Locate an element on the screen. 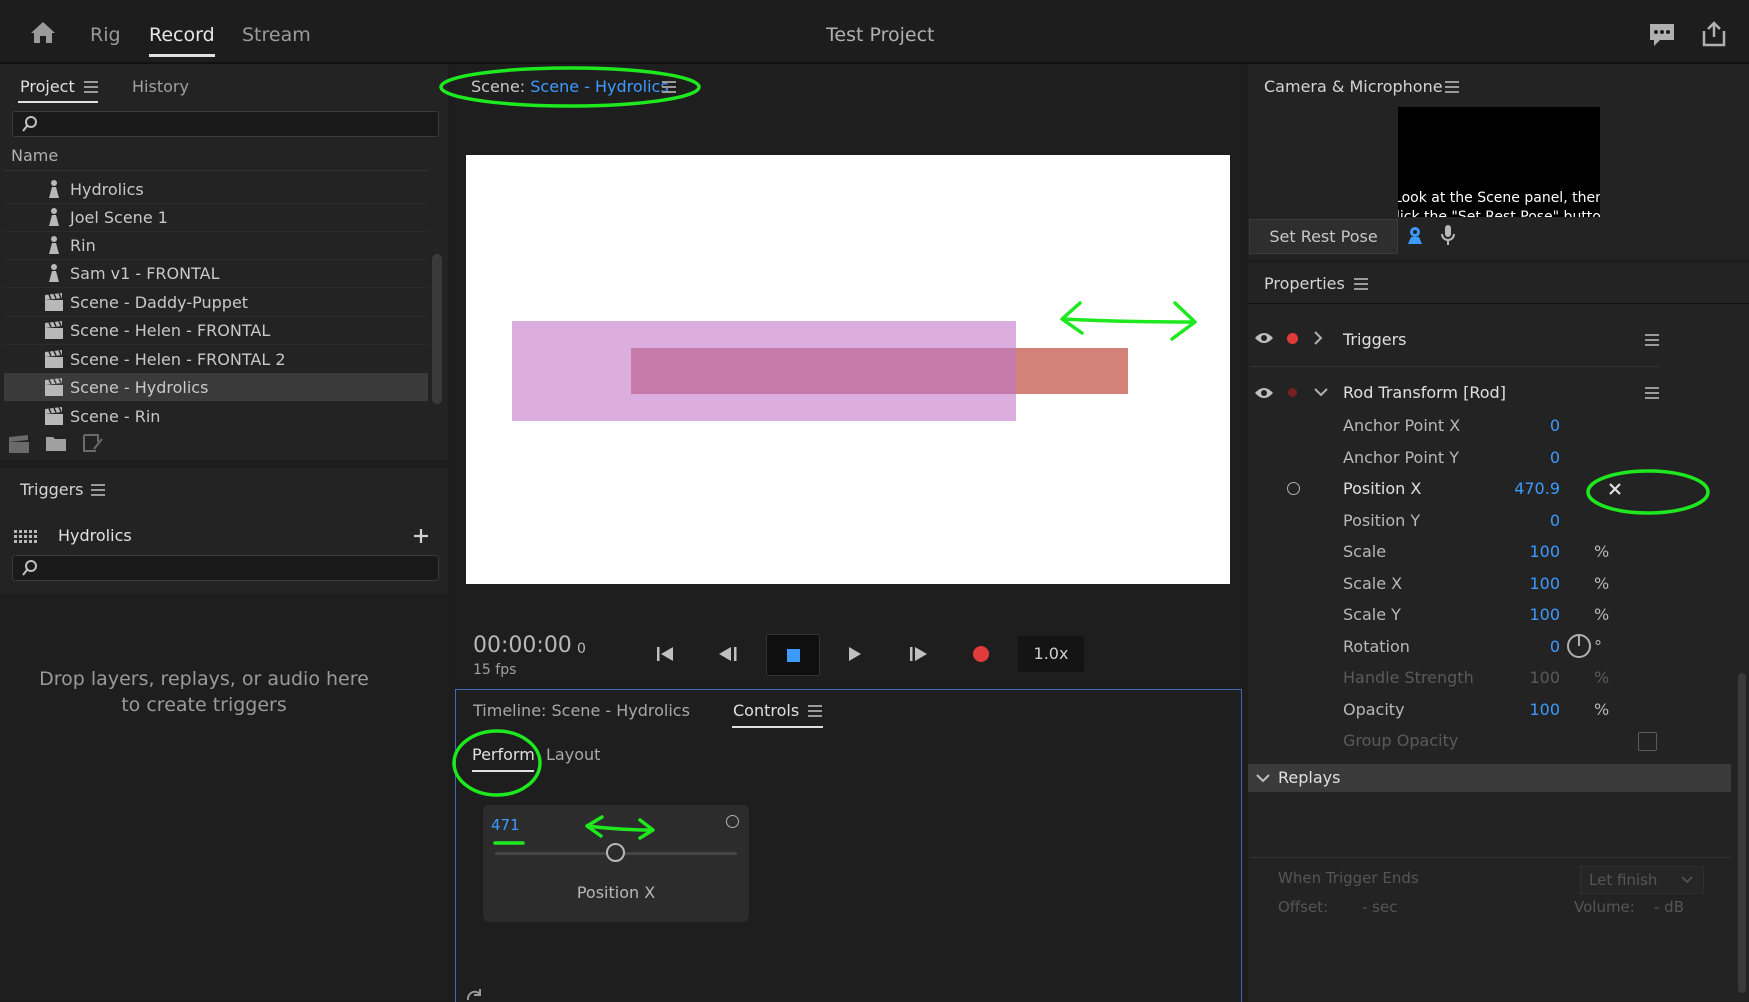 The width and height of the screenshot is (1749, 1002). puppet-icon is located at coordinates (54, 189).